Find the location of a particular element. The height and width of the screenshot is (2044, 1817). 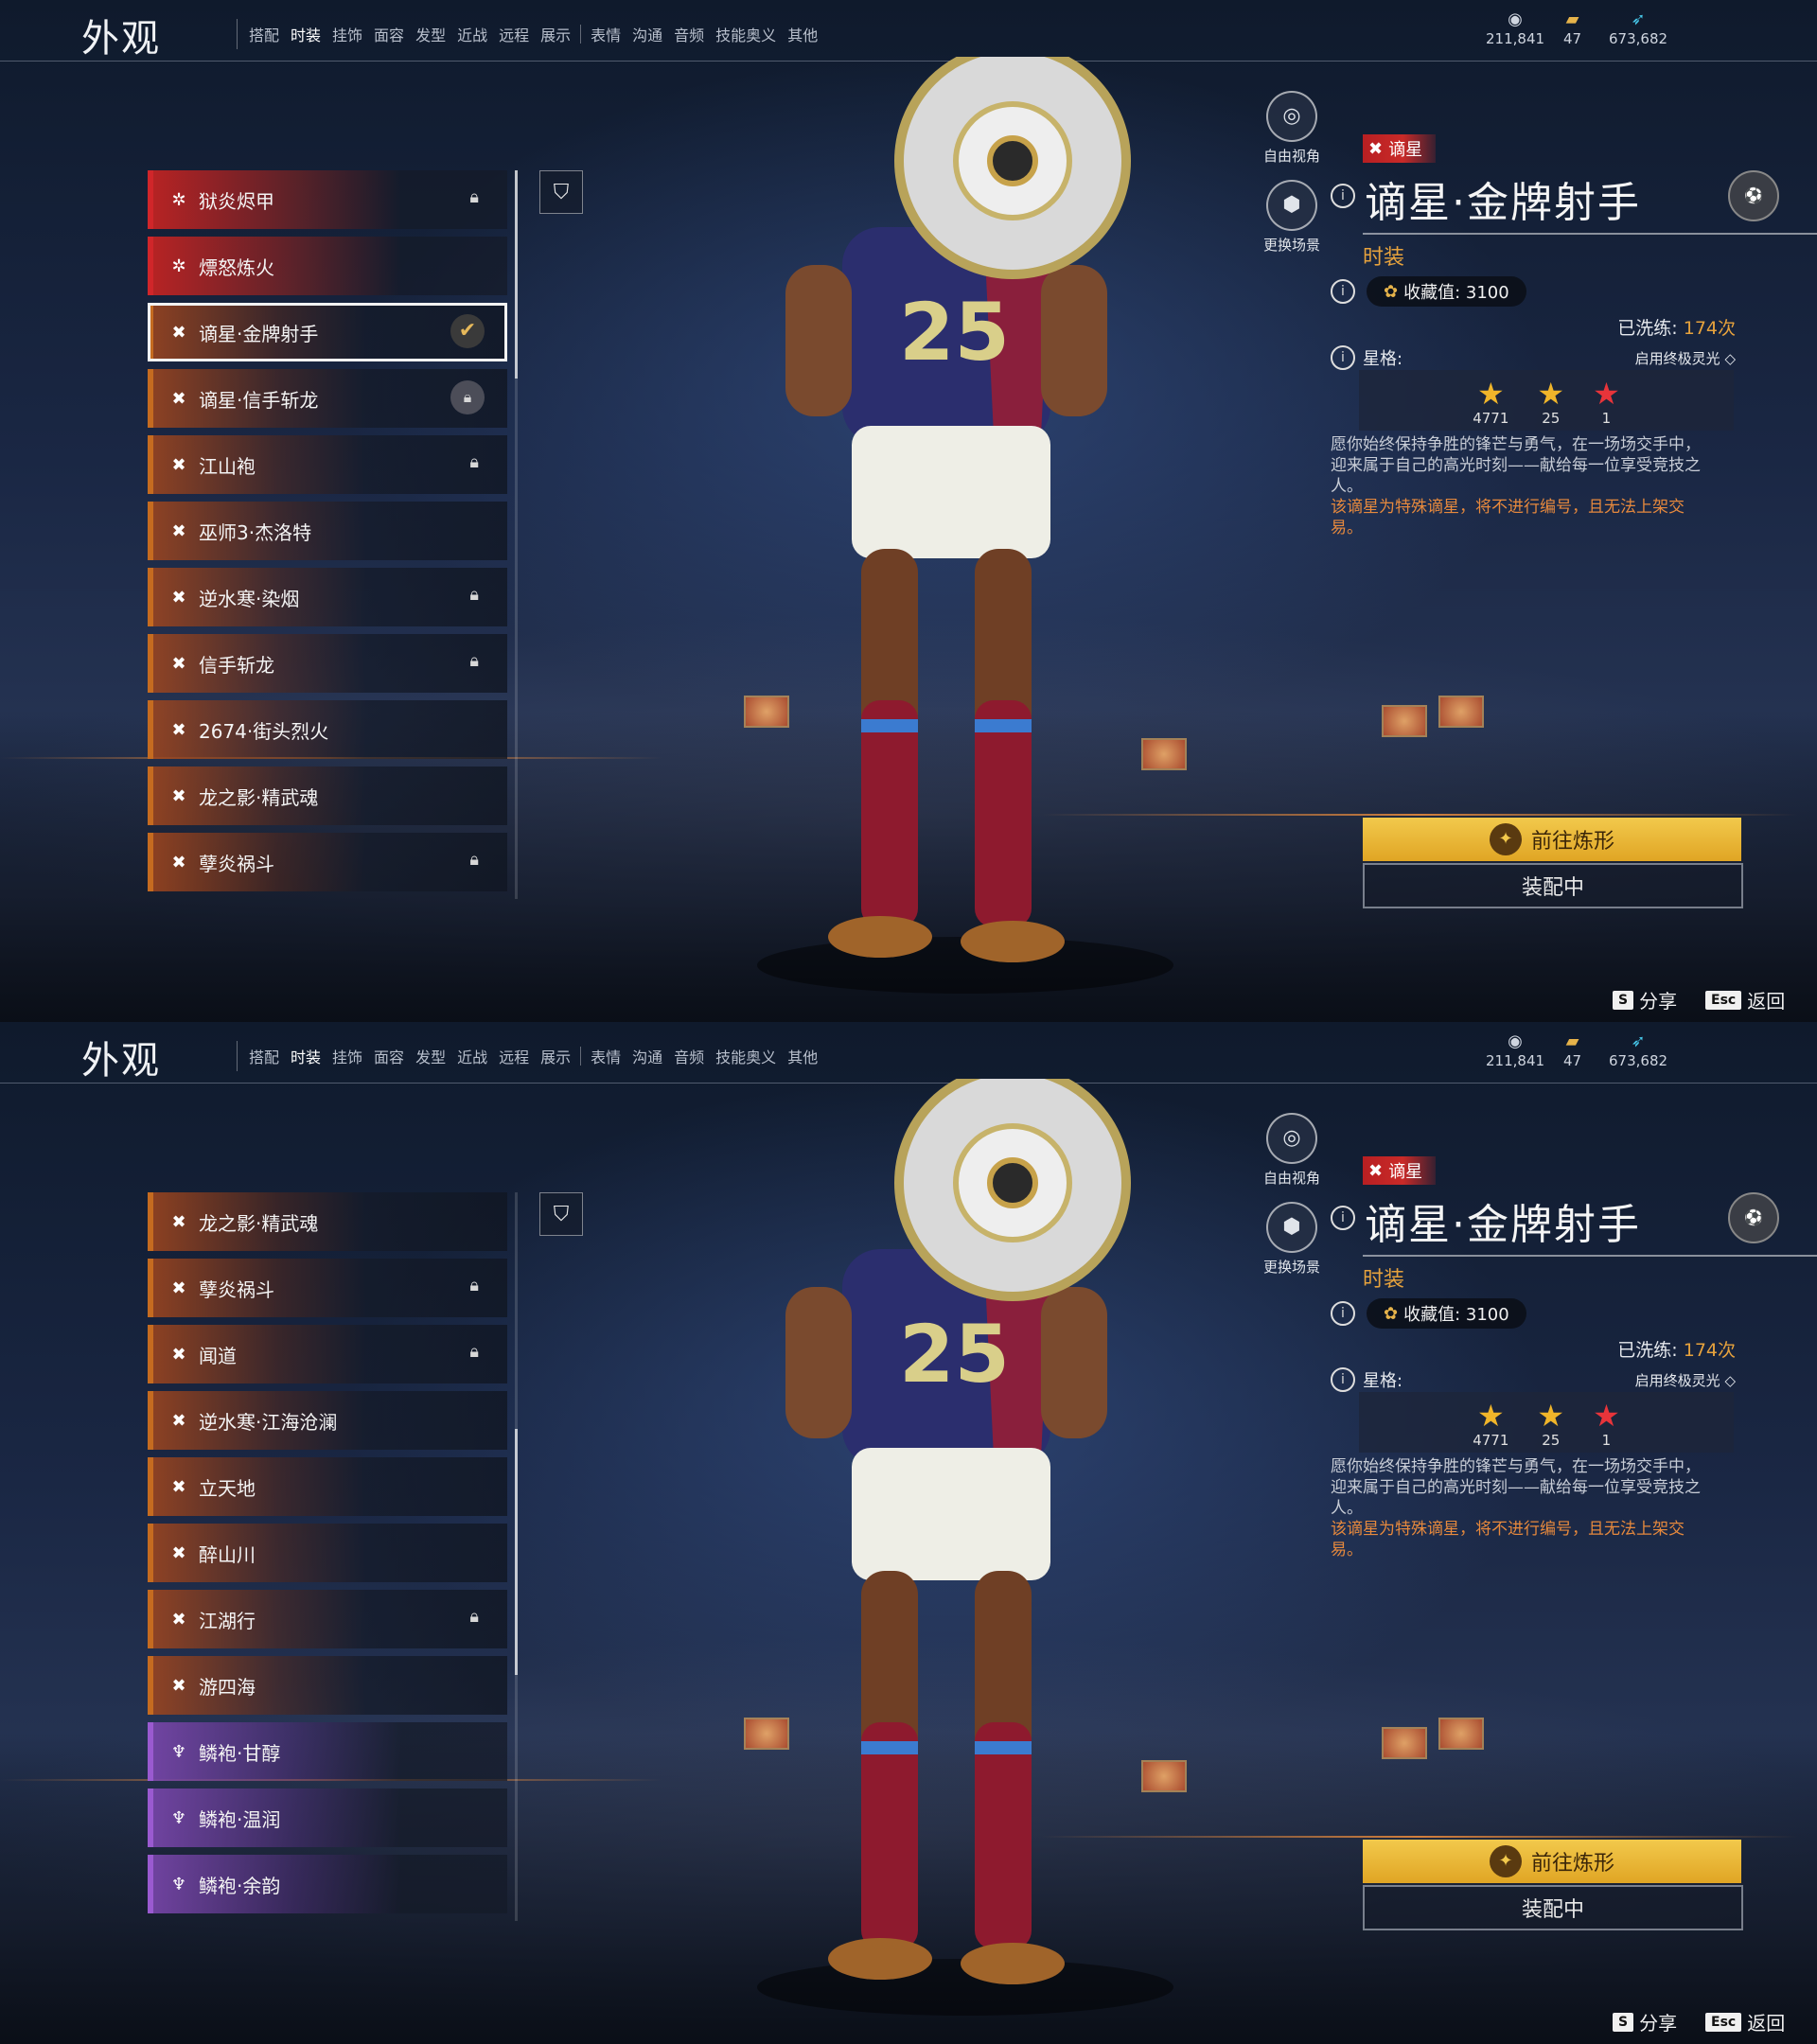

outfit-list-item-label: 闻道 is located at coordinates (218, 1355).